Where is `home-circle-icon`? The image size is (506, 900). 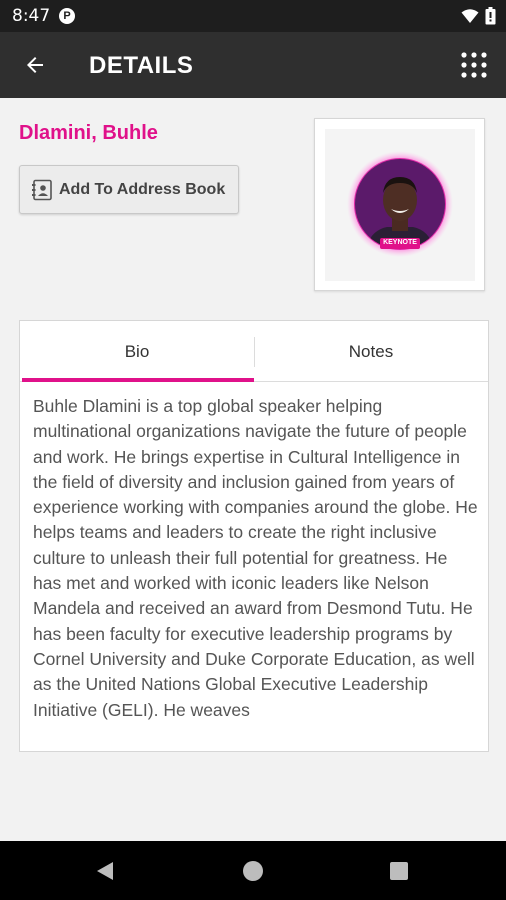 home-circle-icon is located at coordinates (253, 871).